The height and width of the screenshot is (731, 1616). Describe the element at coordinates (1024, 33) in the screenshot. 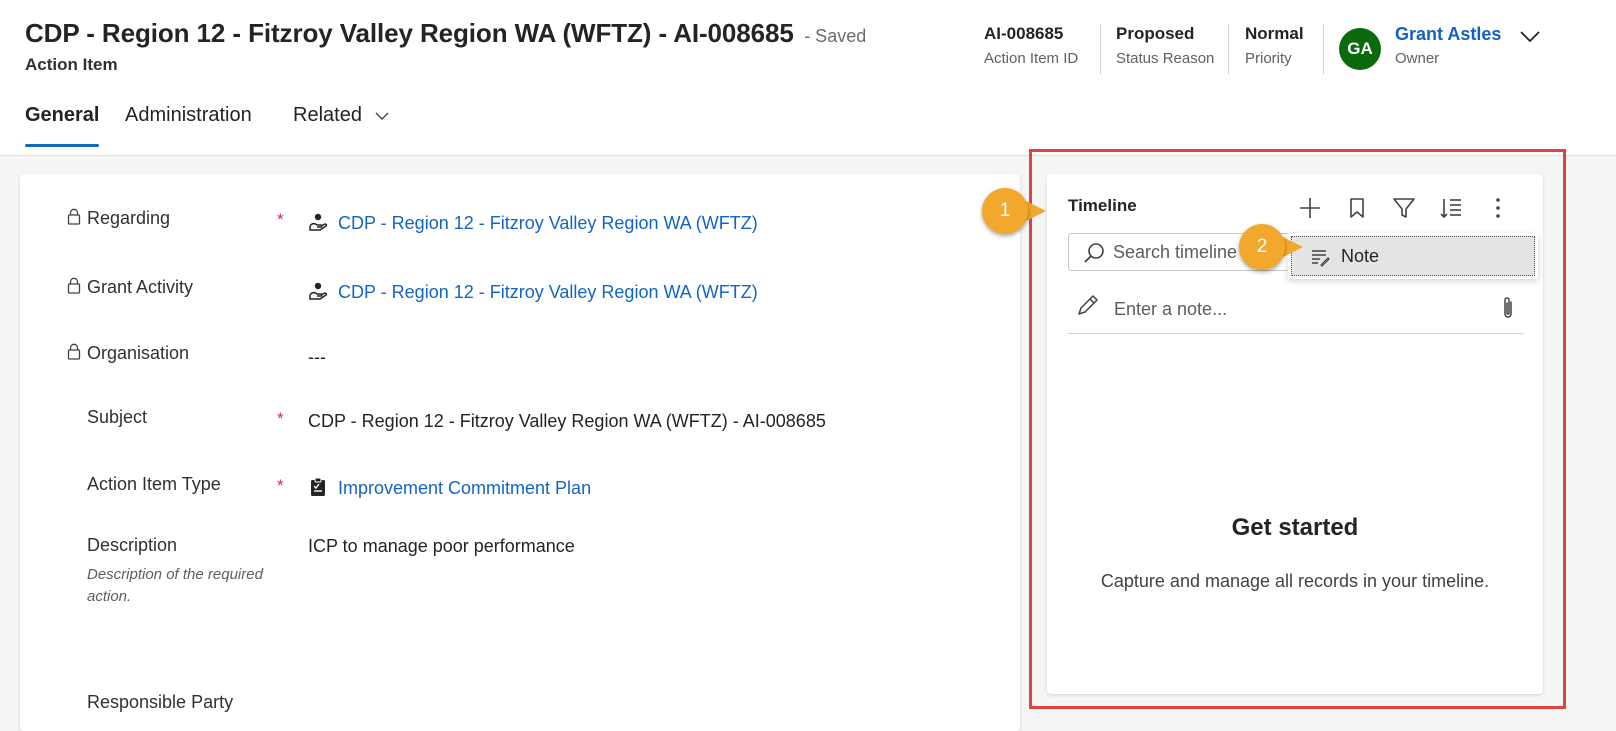

I see `header-field-value: AI-008685` at that location.